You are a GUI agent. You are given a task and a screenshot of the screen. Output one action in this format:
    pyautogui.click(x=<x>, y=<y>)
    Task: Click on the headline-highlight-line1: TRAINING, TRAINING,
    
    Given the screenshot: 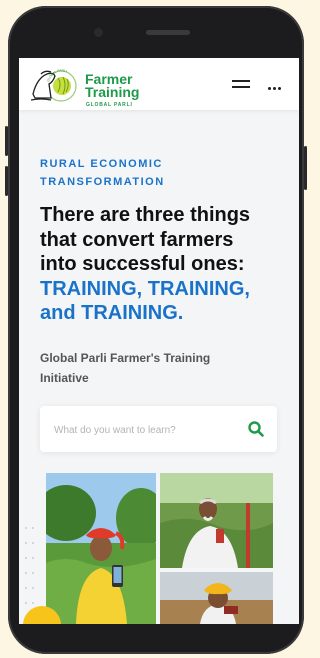 What is the action you would take?
    pyautogui.click(x=145, y=288)
    